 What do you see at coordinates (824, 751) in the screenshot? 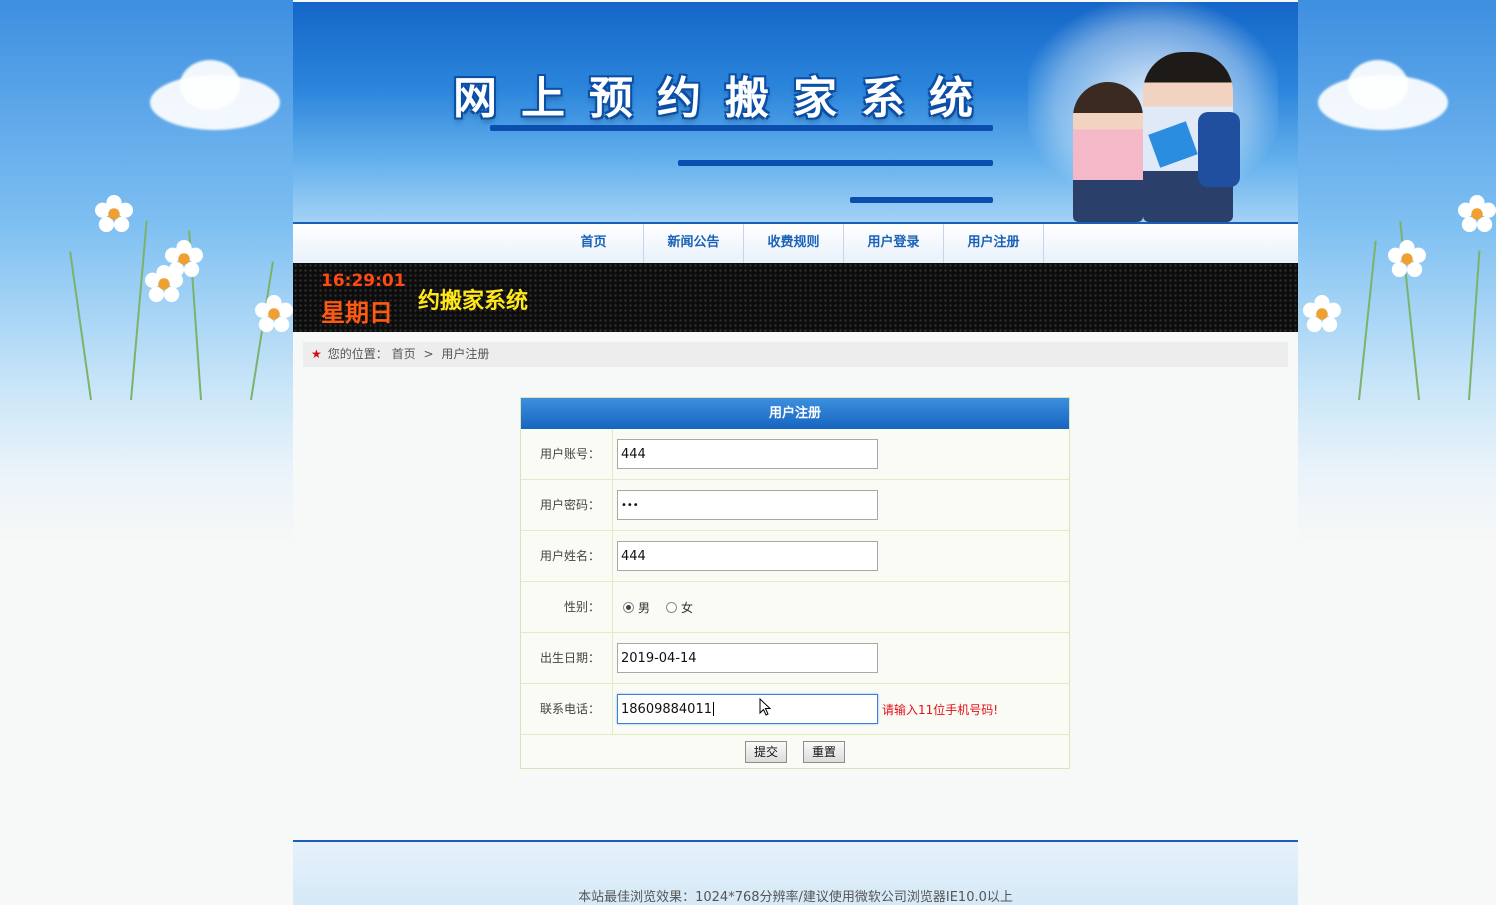
I see `reset-button: 重置` at bounding box center [824, 751].